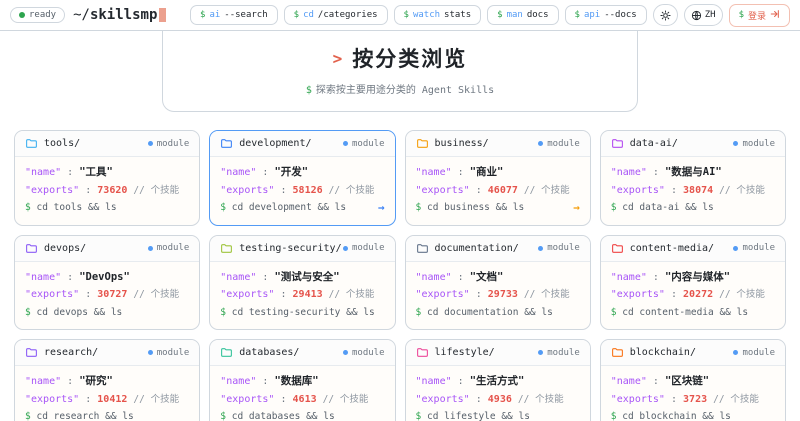 The width and height of the screenshot is (800, 421). I want to click on nav-button-cd: $ cd /categories, so click(335, 15).